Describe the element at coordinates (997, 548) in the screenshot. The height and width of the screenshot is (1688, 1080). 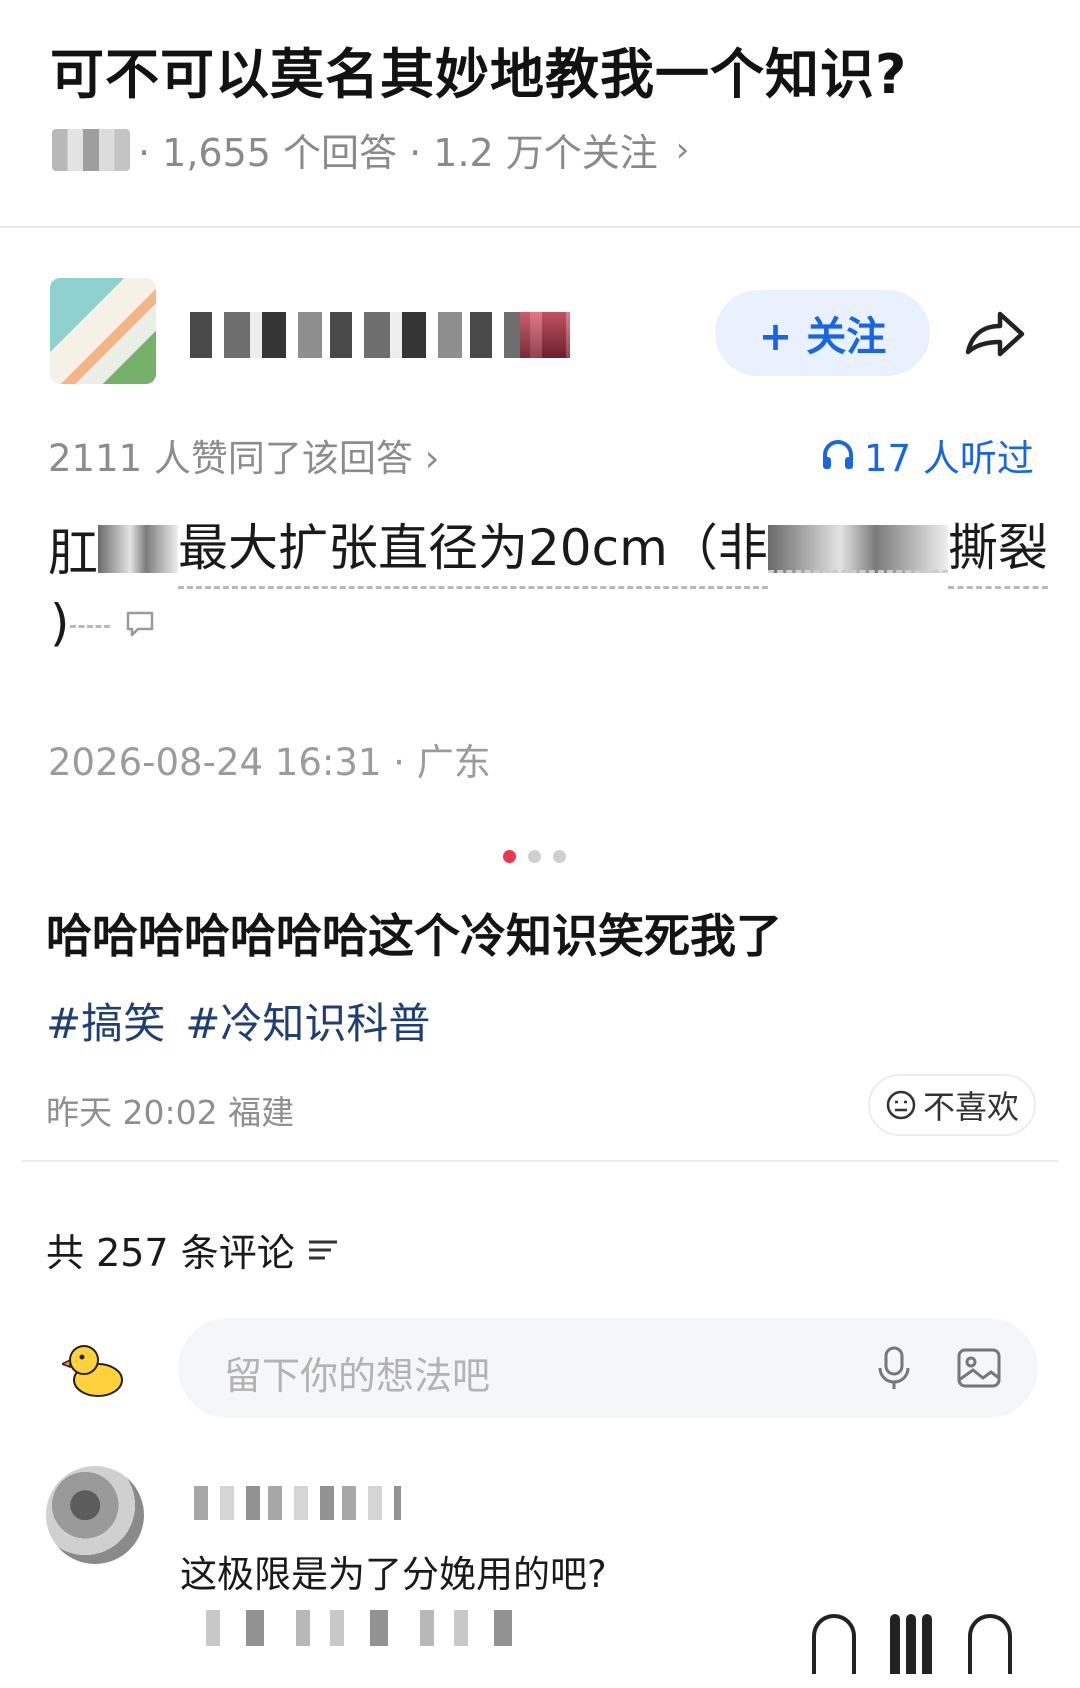
I see `answer-text-part: 撕裂` at that location.